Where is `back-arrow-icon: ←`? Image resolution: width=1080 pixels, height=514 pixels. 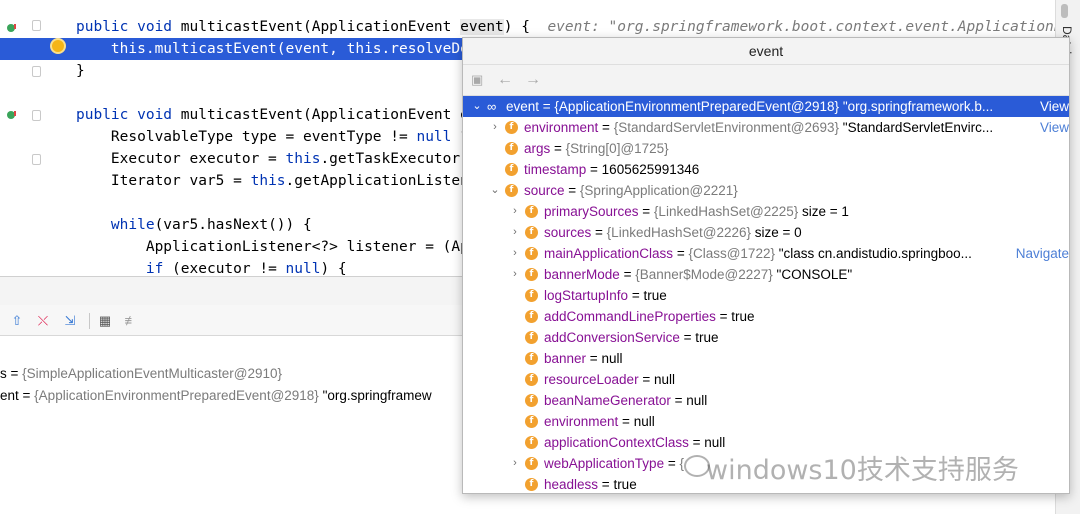
back-arrow-icon: ← is located at coordinates (505, 80).